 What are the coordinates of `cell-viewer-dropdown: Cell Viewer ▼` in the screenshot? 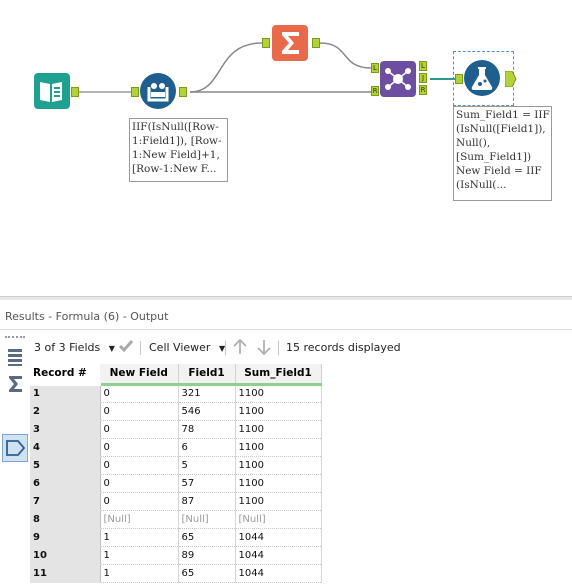 It's located at (187, 347).